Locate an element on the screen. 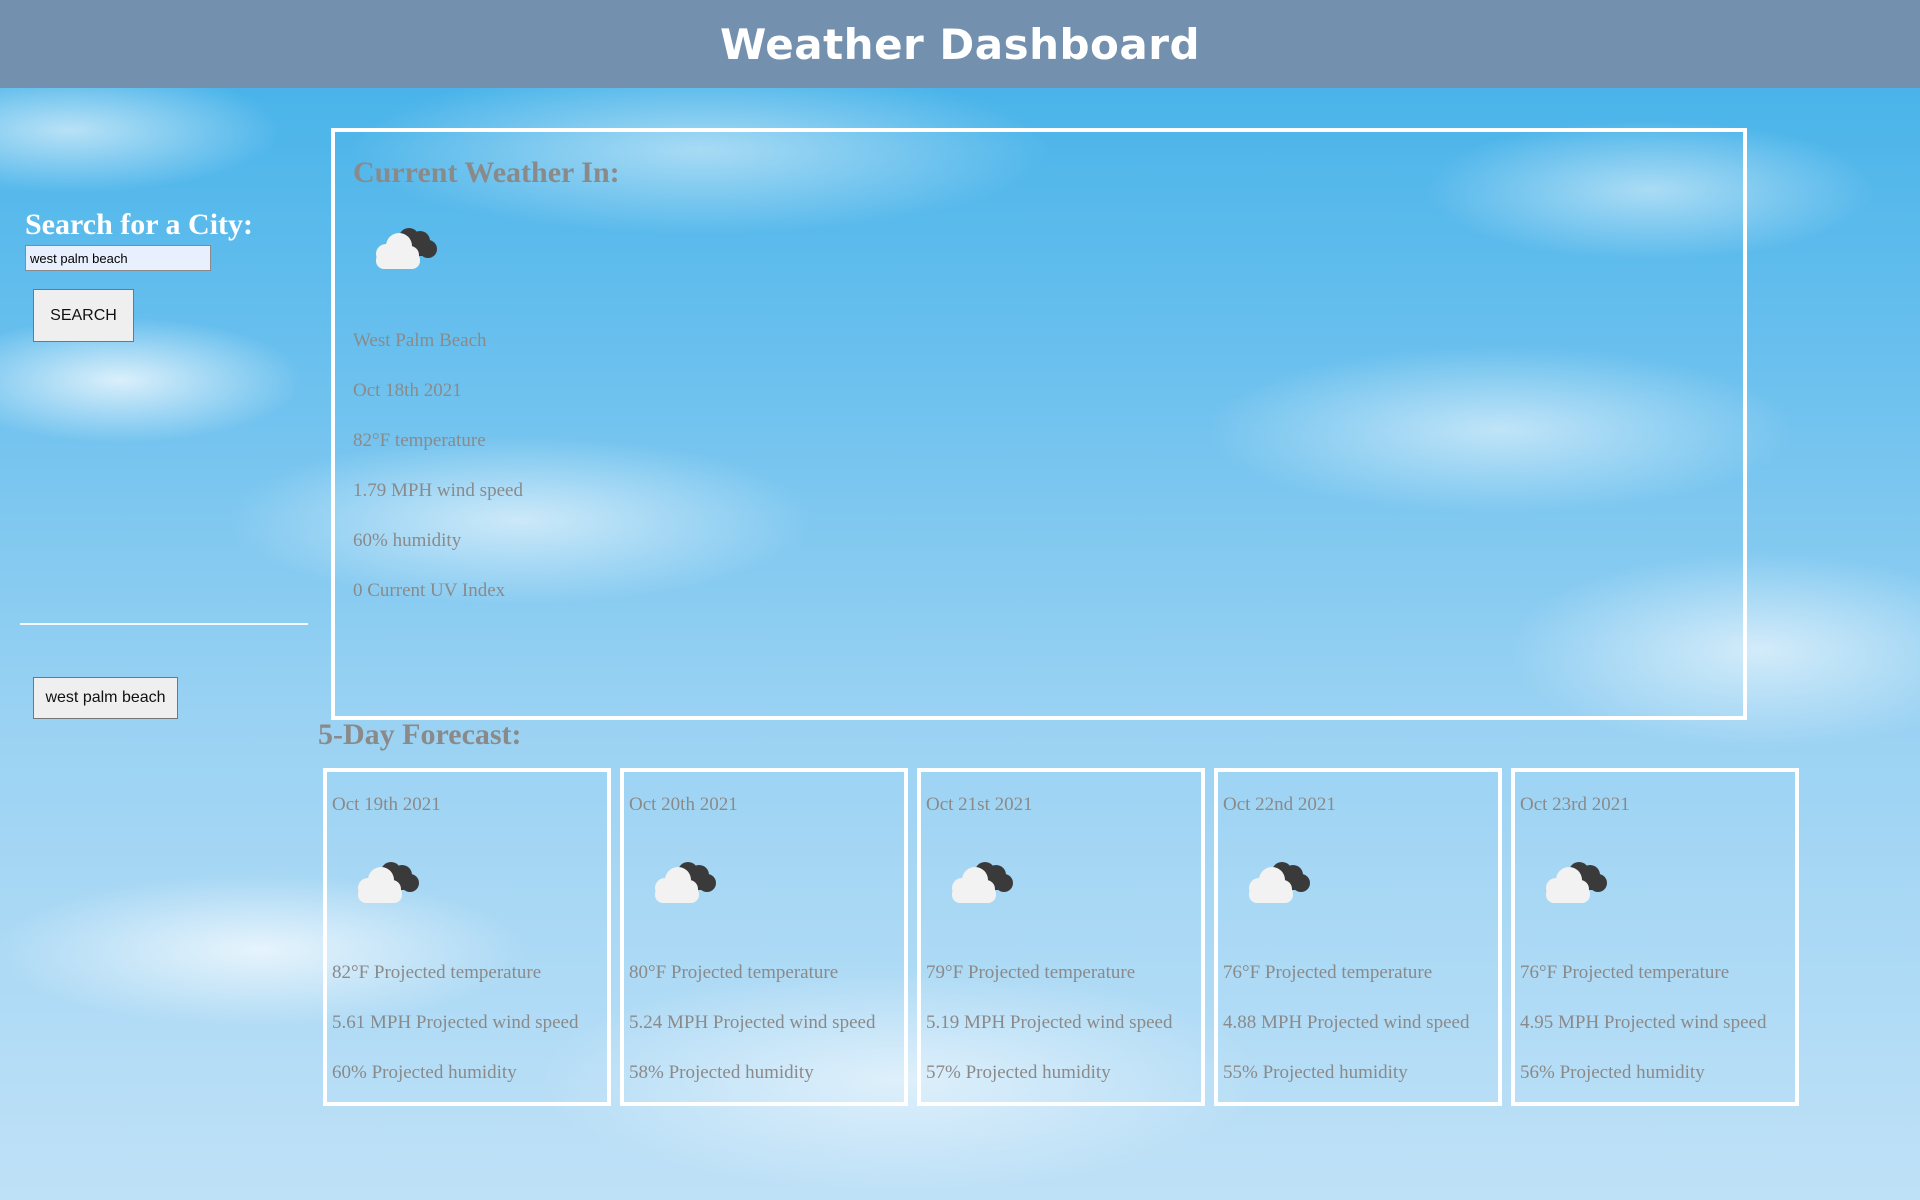 This screenshot has height=1200, width=1920. forecast-wind-speed: 5.61 MPH Projected wind speed is located at coordinates (455, 1022).